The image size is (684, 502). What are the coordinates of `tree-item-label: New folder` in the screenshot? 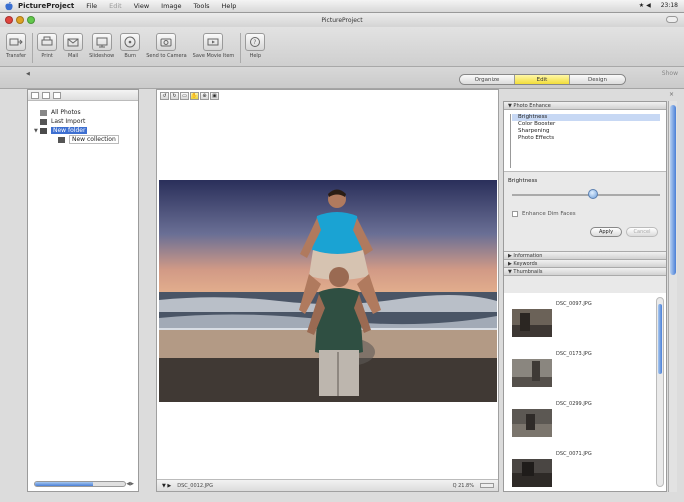 It's located at (69, 130).